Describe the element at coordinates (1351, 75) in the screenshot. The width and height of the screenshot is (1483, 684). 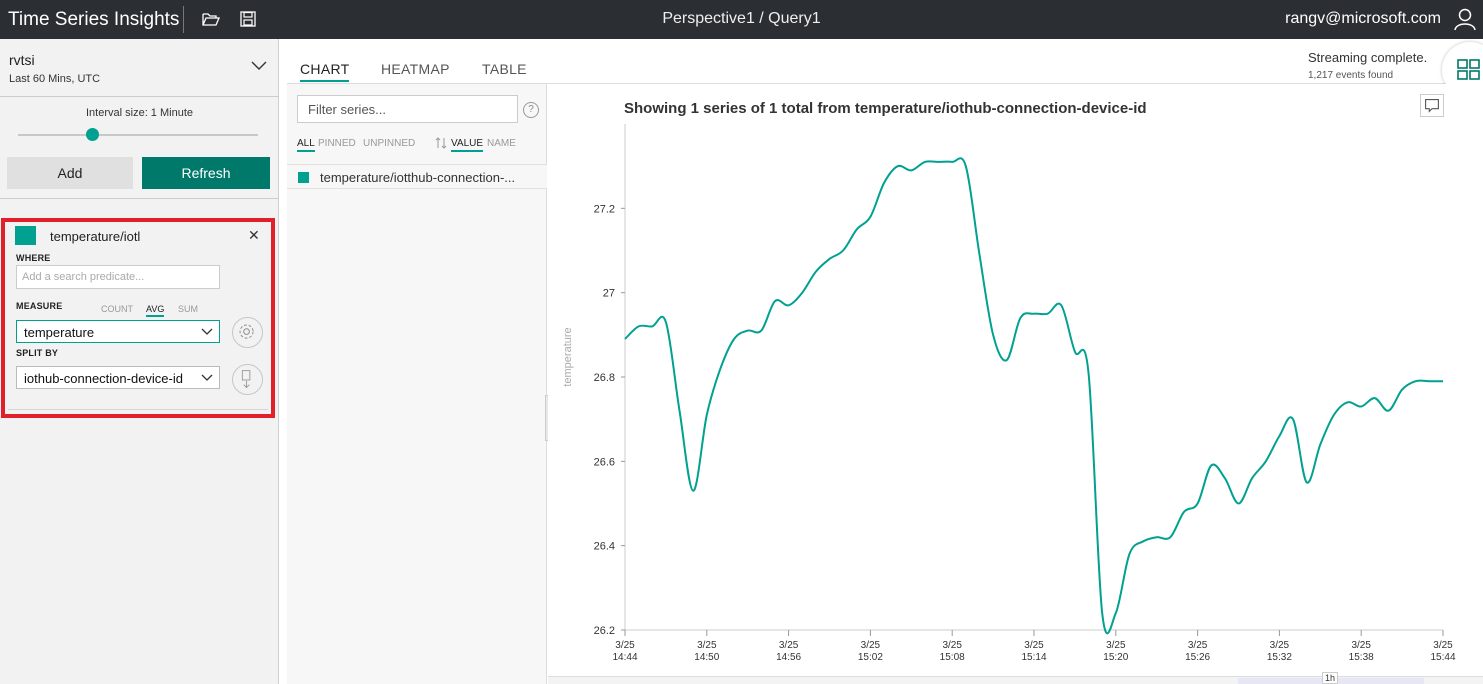
I see `events-count: 1,217 events found` at that location.